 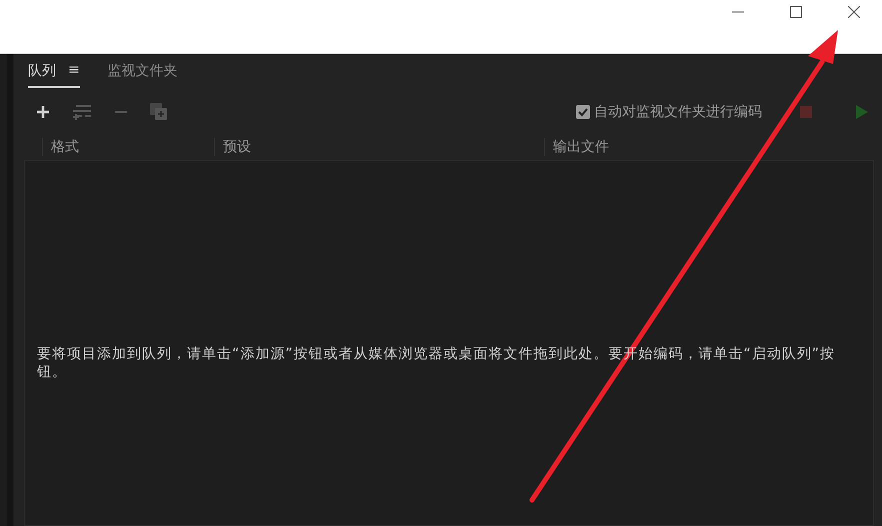 I want to click on panel-tab: 队列 ≡, so click(x=54, y=75).